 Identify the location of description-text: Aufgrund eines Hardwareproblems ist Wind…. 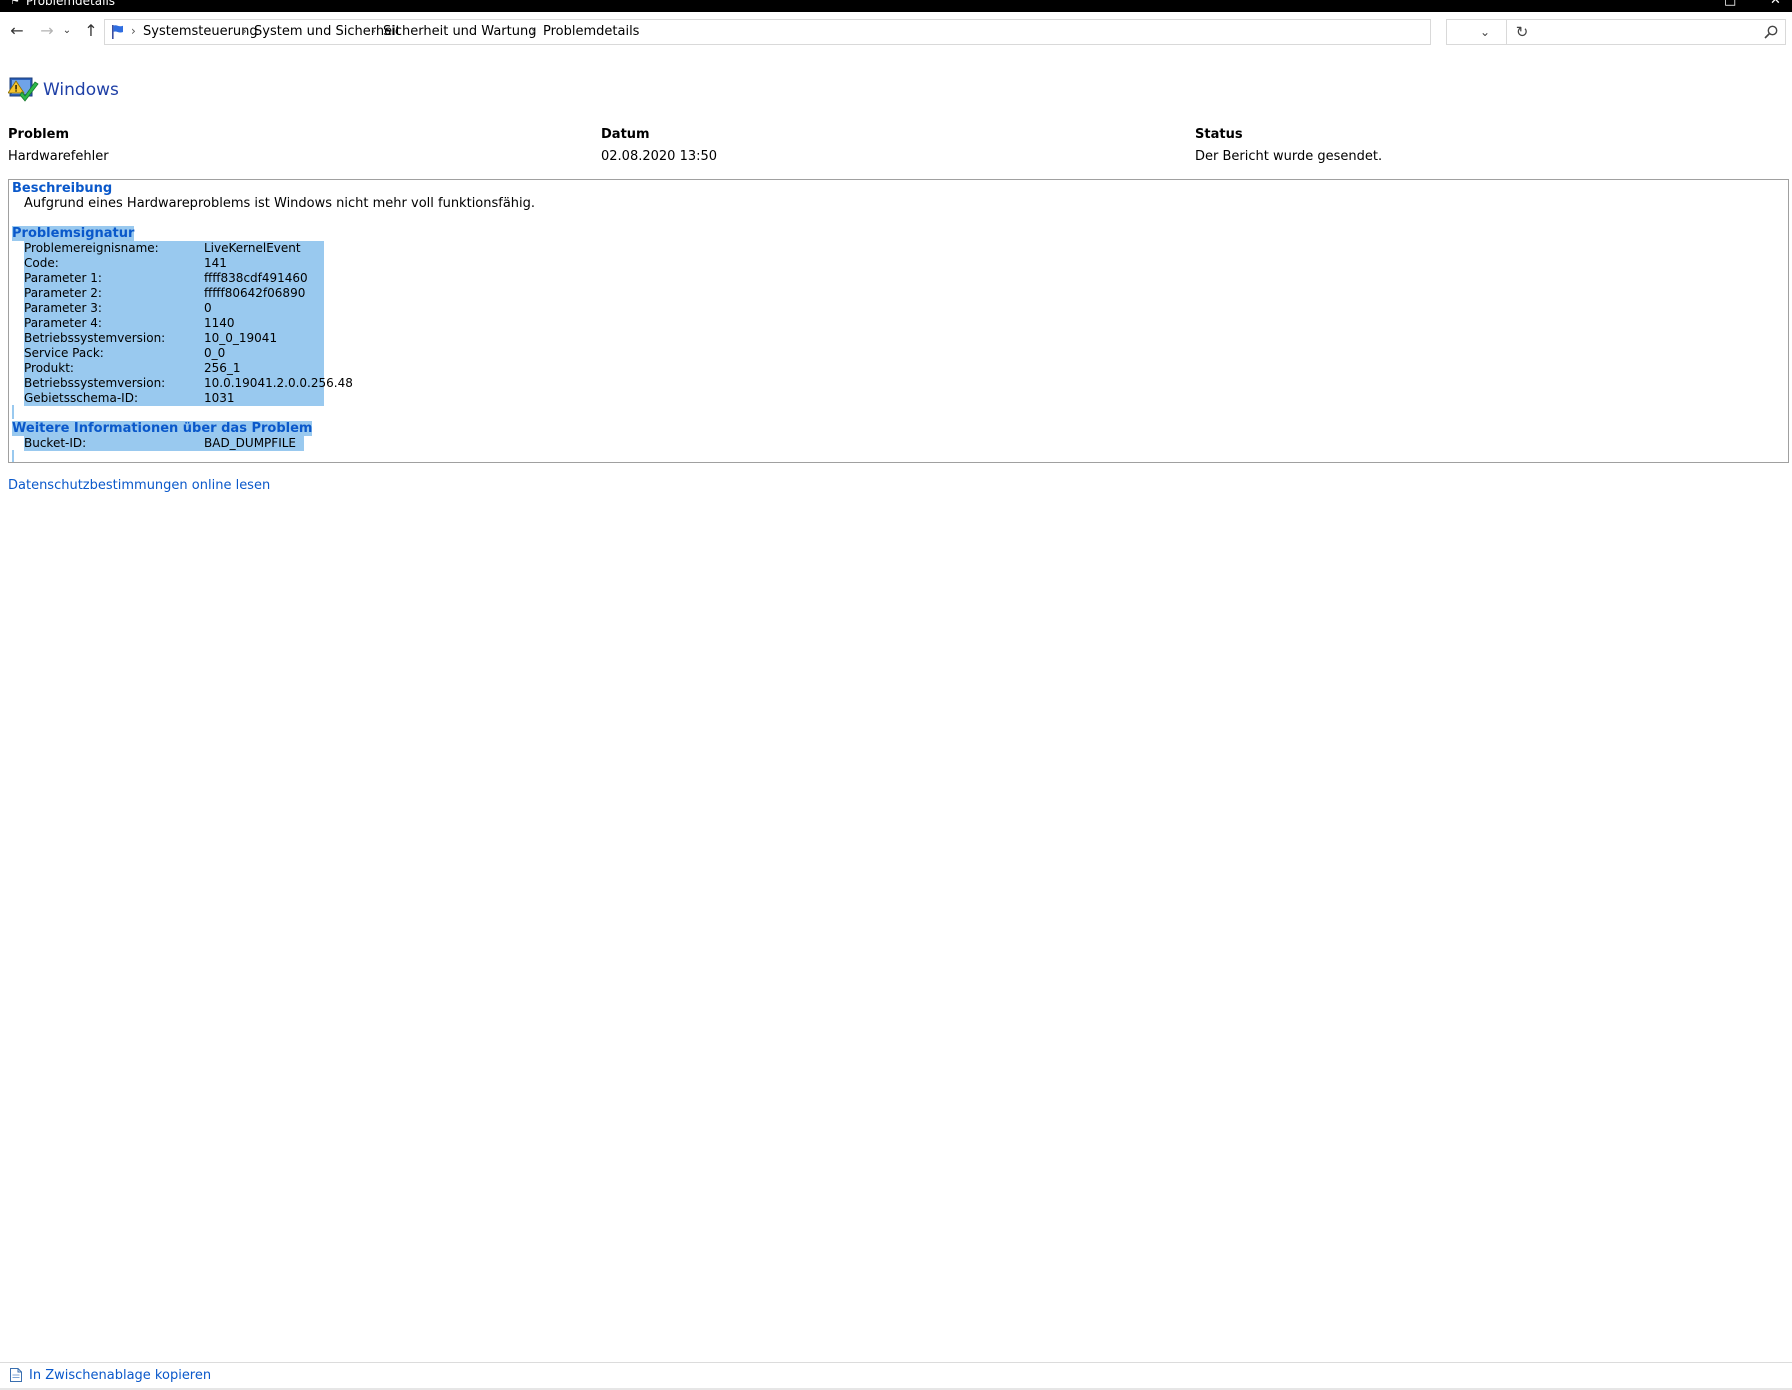
(280, 203).